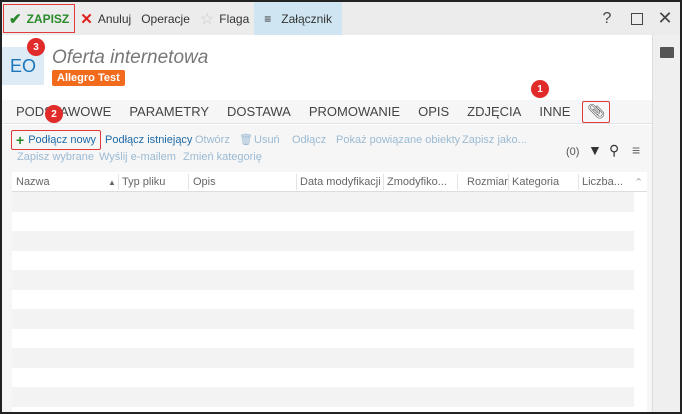 This screenshot has height=414, width=682. Describe the element at coordinates (88, 78) in the screenshot. I see `status-badge: Allegro Test` at that location.